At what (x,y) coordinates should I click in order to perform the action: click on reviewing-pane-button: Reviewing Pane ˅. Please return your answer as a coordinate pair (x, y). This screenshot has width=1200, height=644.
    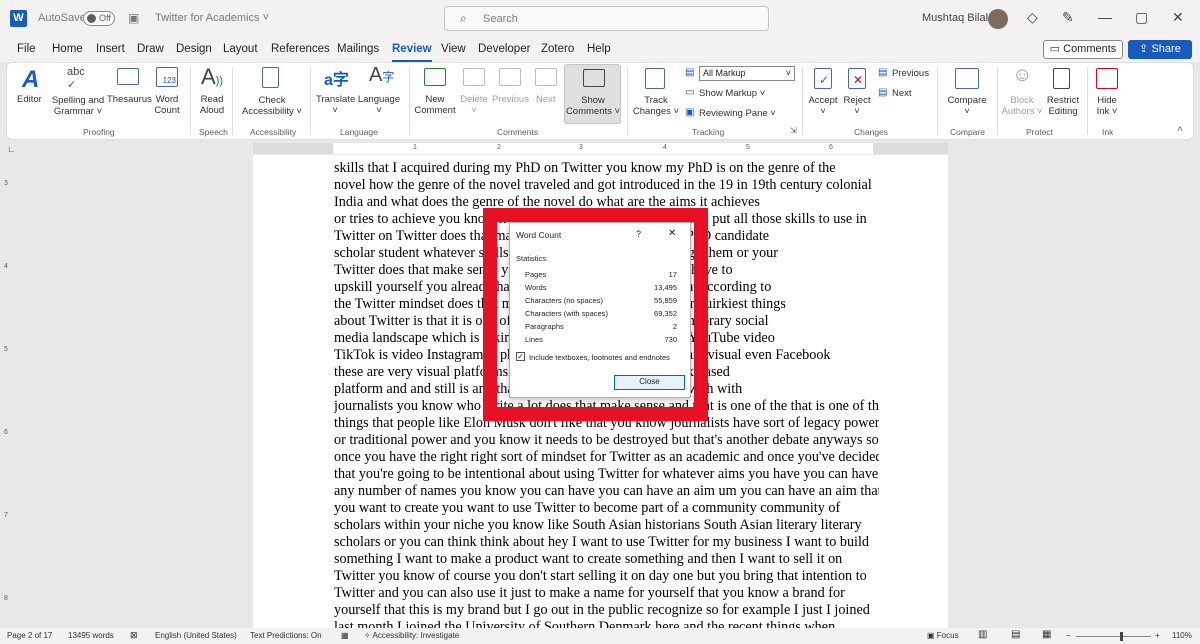
    Looking at the image, I should click on (737, 113).